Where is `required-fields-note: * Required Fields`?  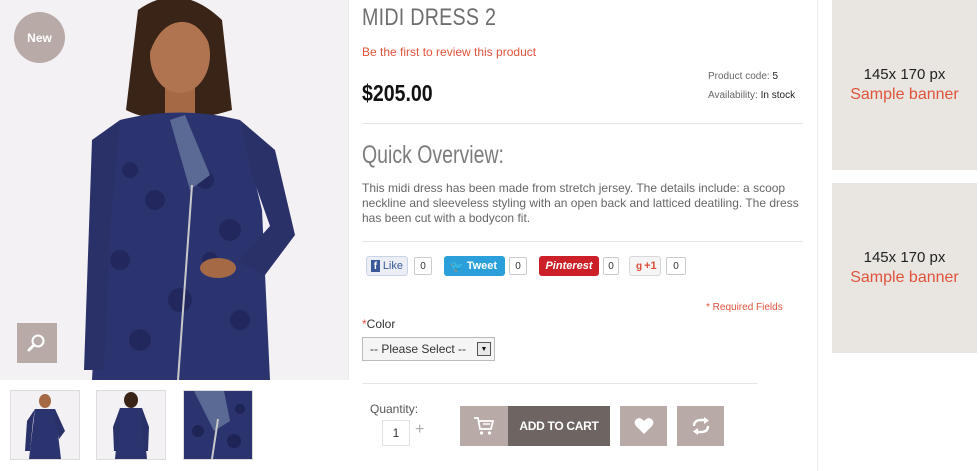 required-fields-note: * Required Fields is located at coordinates (744, 307).